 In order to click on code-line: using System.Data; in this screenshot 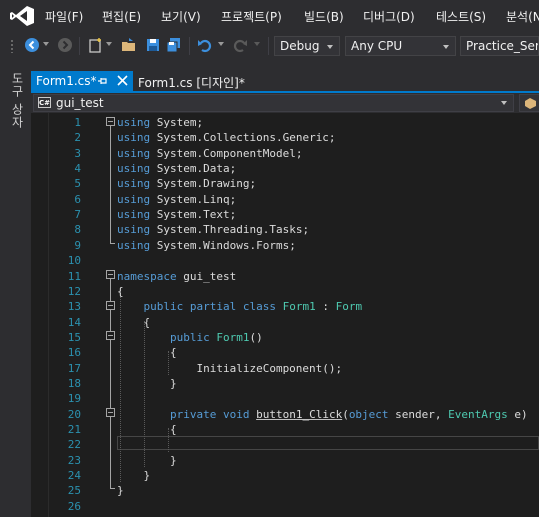, I will do `click(176, 168)`.